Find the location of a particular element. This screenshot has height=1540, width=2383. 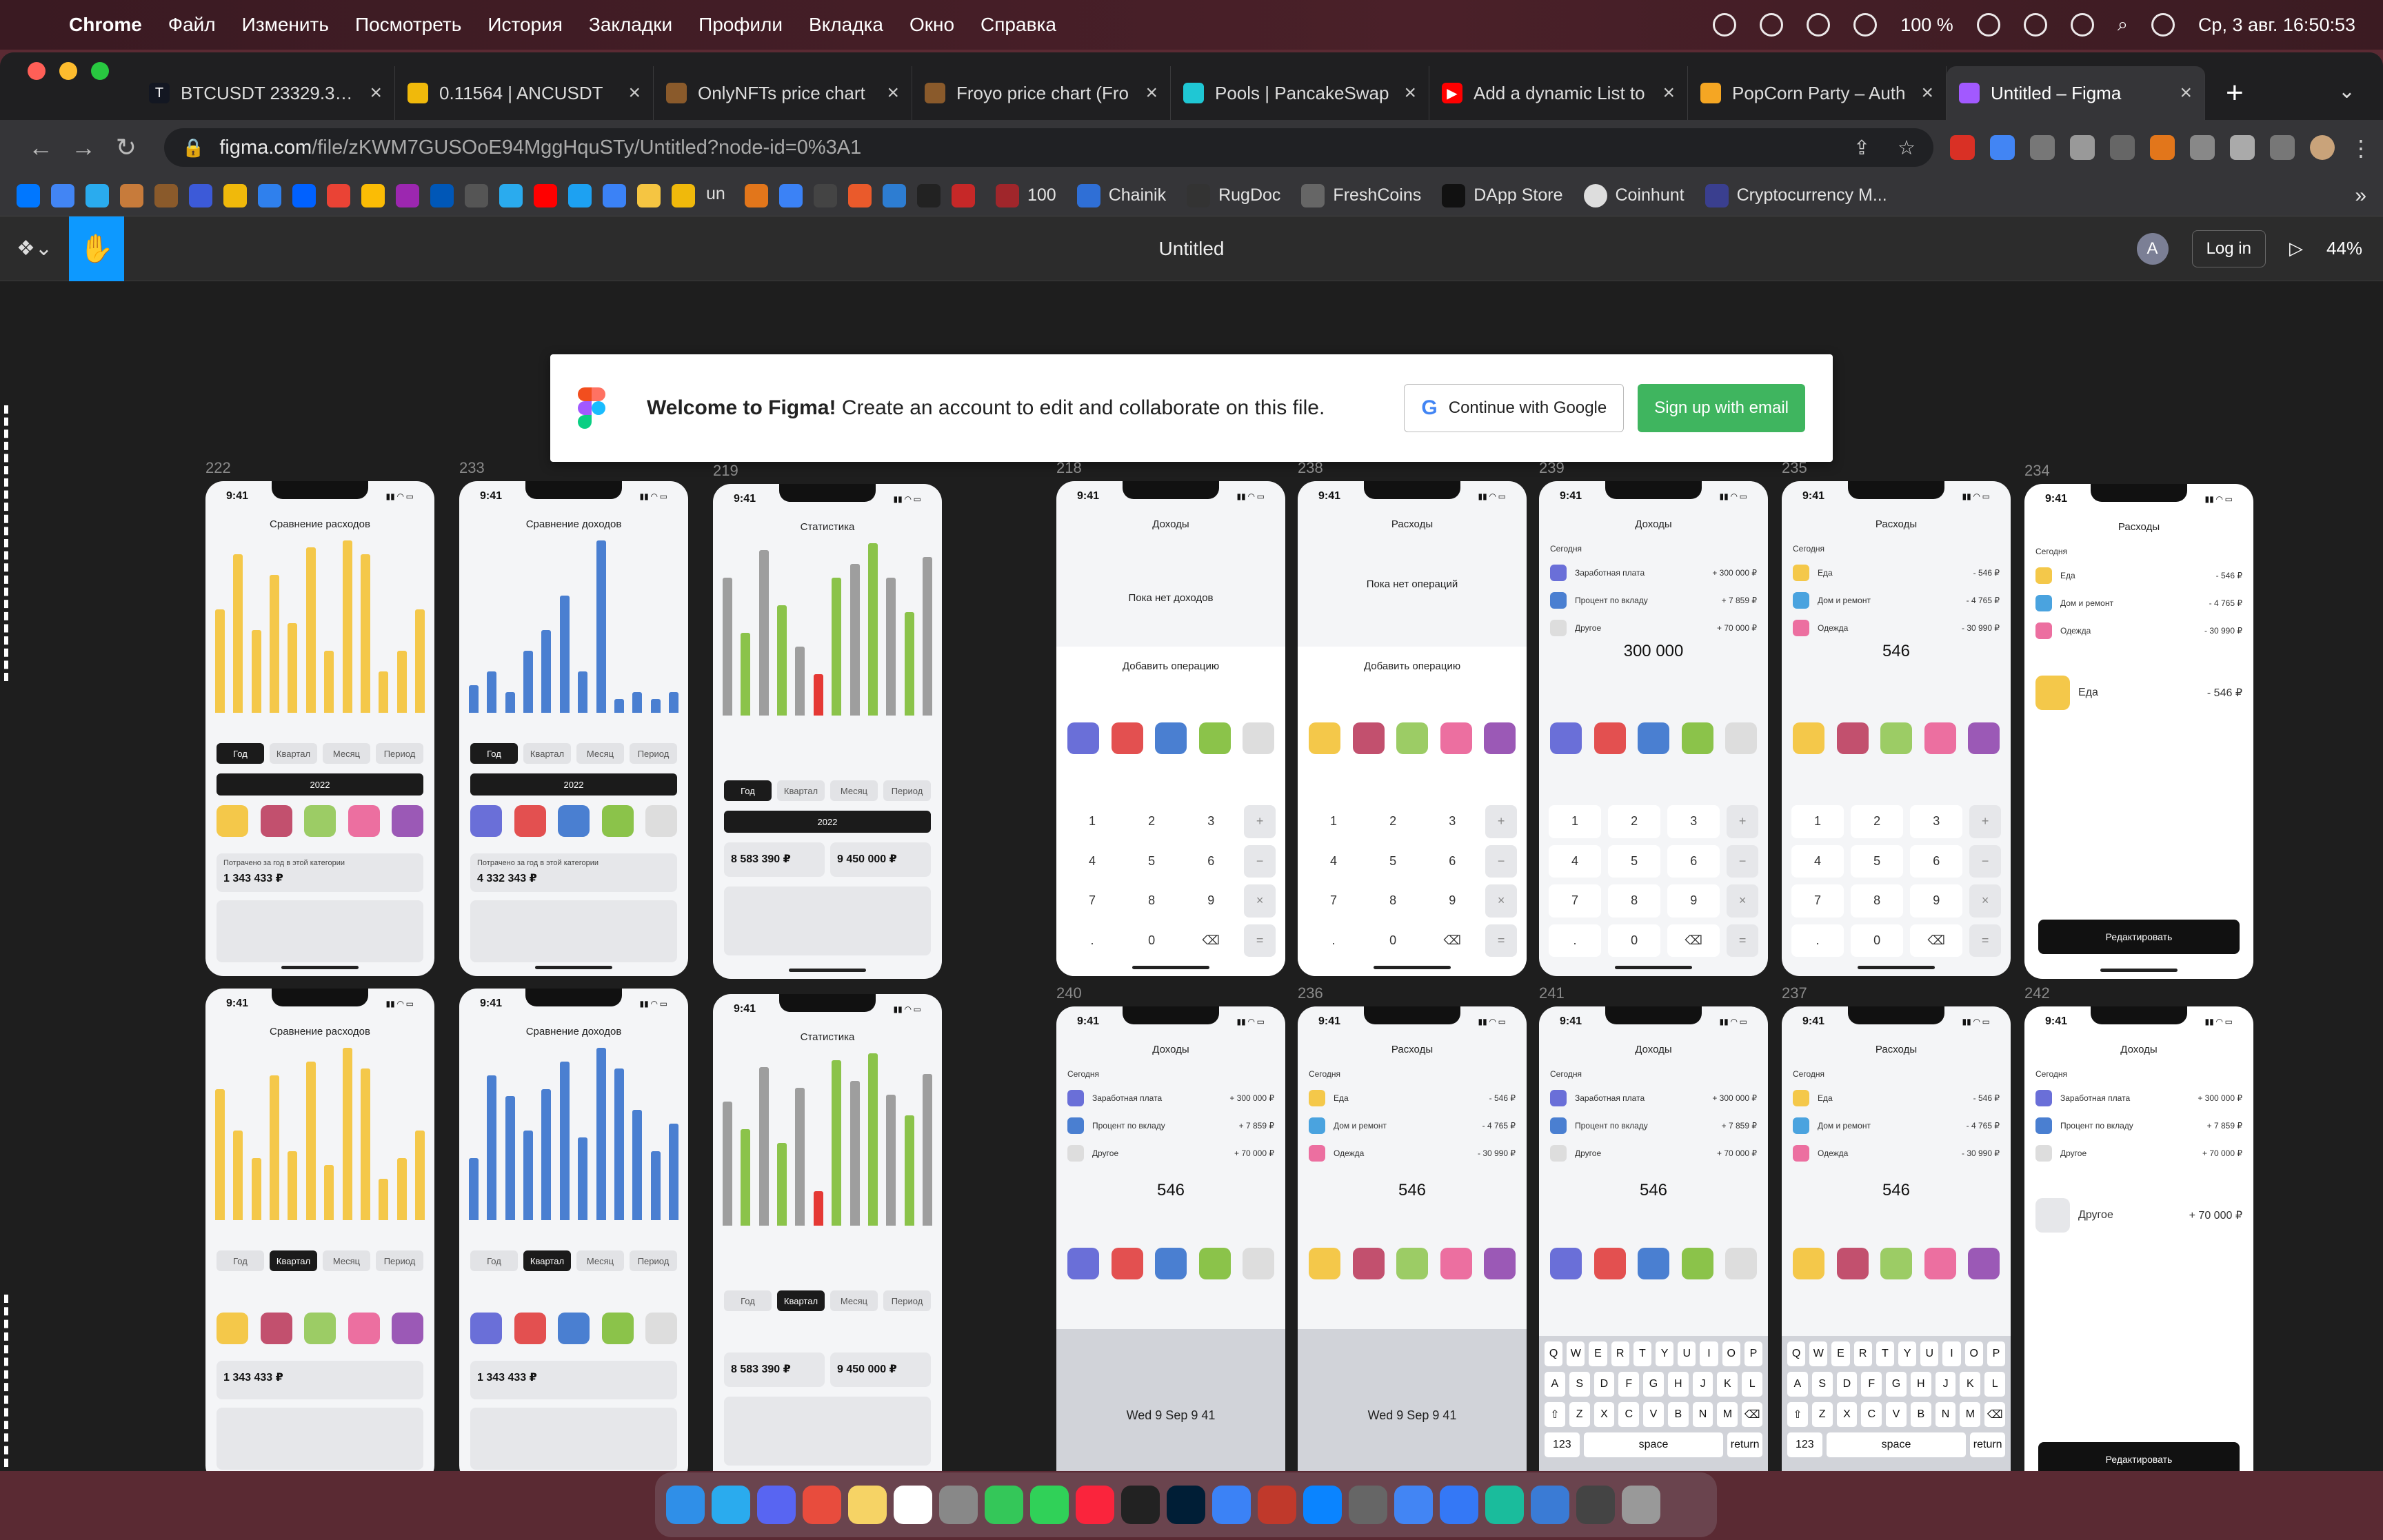

trash-icon is located at coordinates (1641, 1505).